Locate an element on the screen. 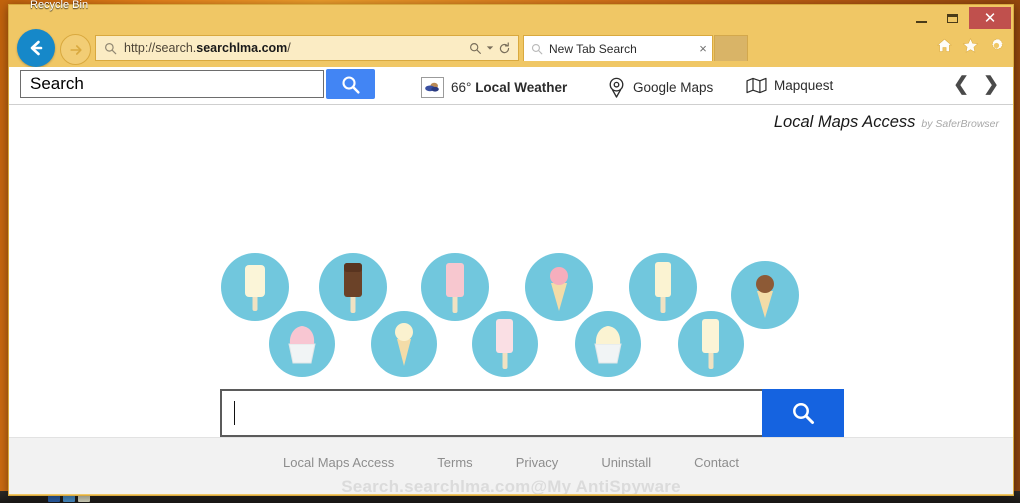  logo-circle-cupcake-cream is located at coordinates (608, 344).